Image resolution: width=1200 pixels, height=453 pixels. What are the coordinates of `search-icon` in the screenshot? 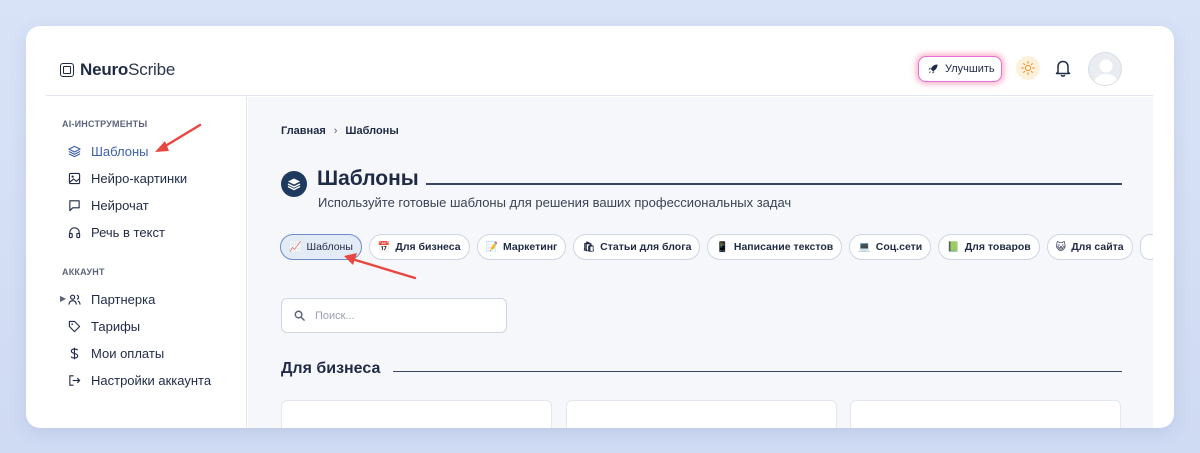 It's located at (299, 315).